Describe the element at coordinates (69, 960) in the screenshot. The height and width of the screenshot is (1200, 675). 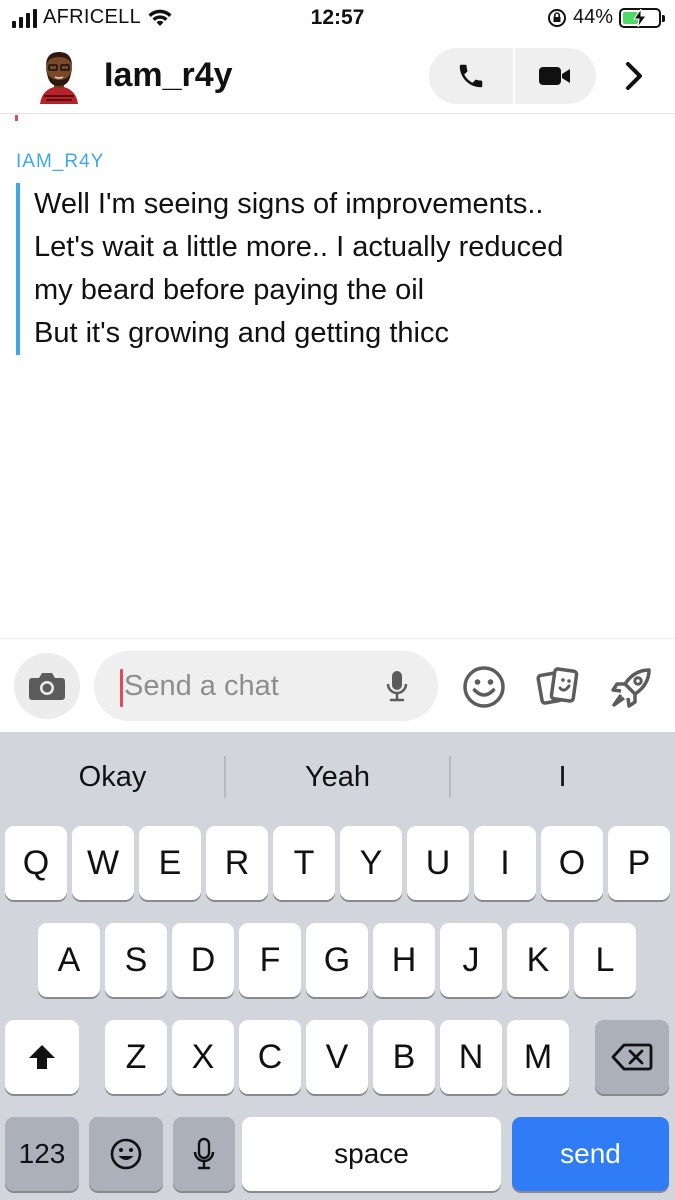
I see `key-a: A` at that location.